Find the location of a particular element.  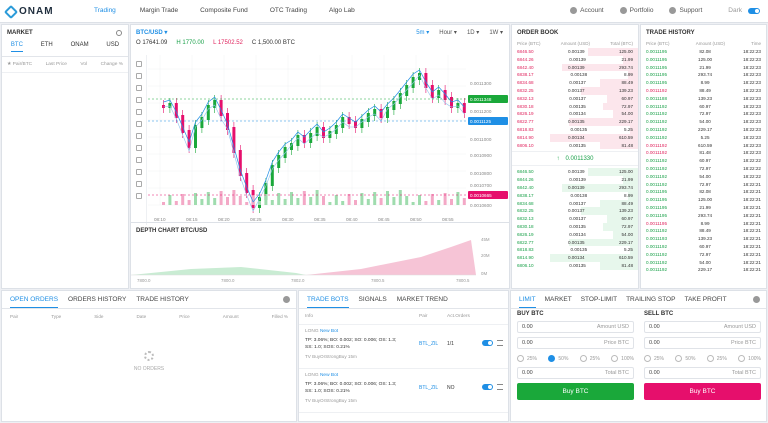

tab-trade-bots: TRADE BOTS is located at coordinates (328, 302).